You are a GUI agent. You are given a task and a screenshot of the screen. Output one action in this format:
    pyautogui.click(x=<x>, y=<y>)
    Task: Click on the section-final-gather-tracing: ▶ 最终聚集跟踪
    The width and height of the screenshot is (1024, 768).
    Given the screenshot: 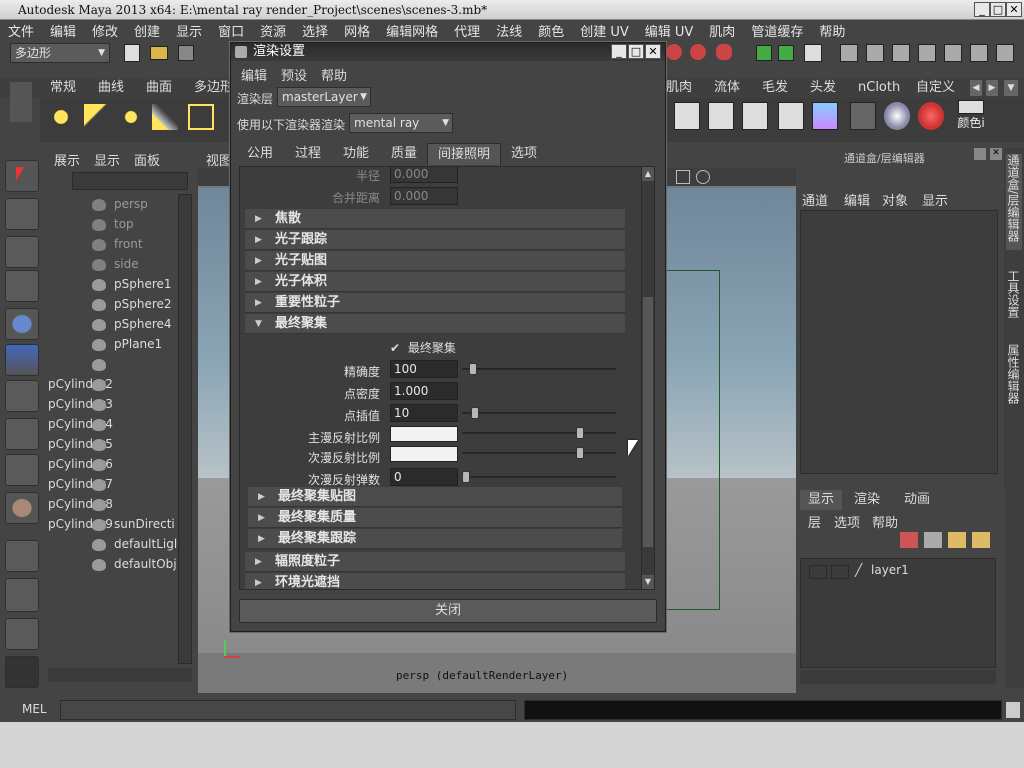 What is the action you would take?
    pyautogui.click(x=435, y=539)
    